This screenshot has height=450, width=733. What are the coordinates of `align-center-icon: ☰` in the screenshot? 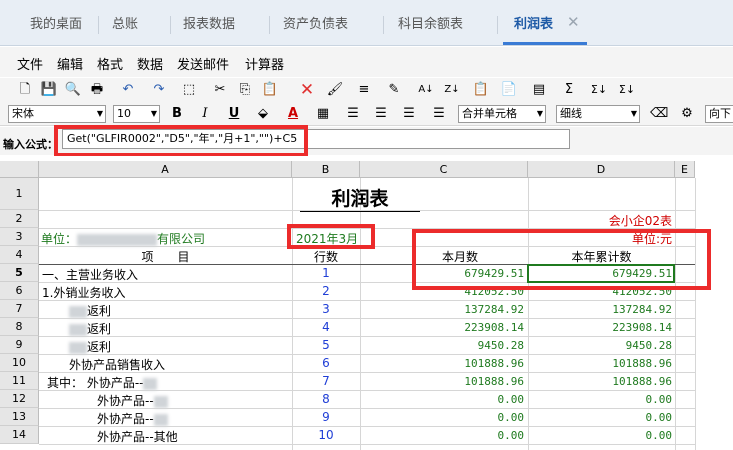 It's located at (381, 114).